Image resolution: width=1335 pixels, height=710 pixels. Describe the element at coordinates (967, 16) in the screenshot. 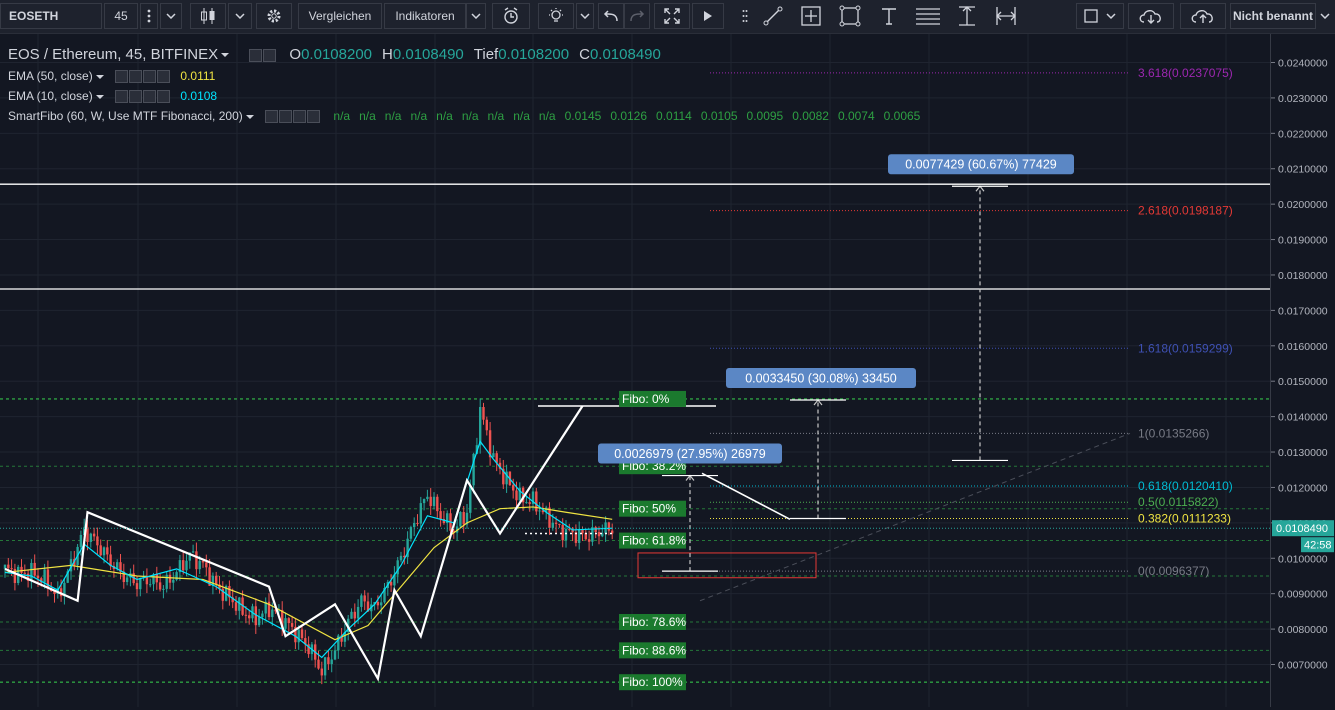

I see `measure-tool-icon` at that location.